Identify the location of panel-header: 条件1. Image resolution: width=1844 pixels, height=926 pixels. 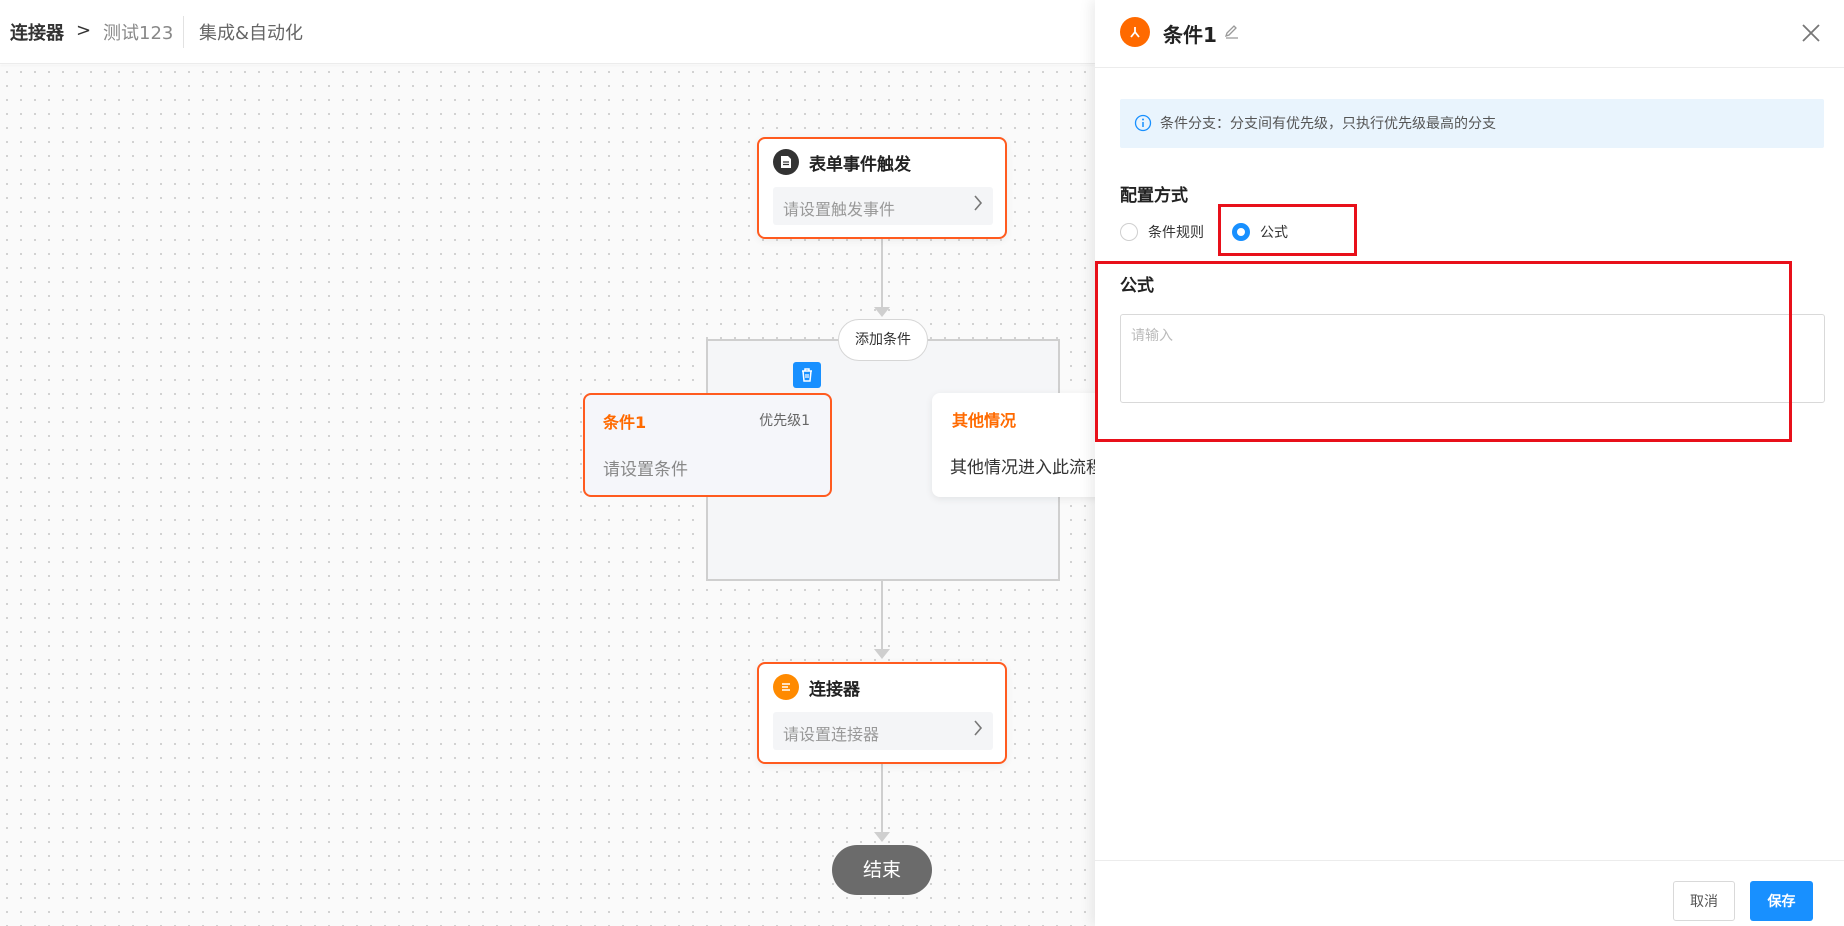
(1469, 34).